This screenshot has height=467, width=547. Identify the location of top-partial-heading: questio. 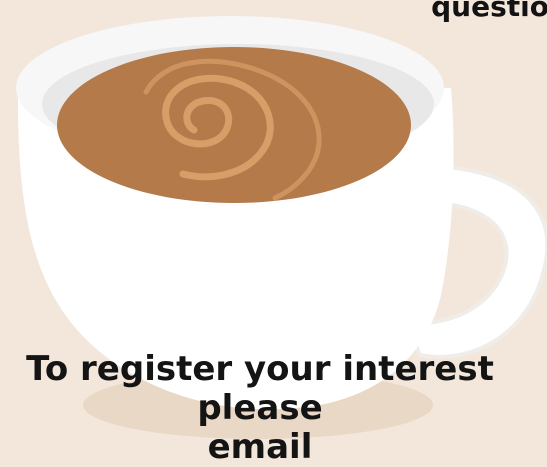
(489, 11).